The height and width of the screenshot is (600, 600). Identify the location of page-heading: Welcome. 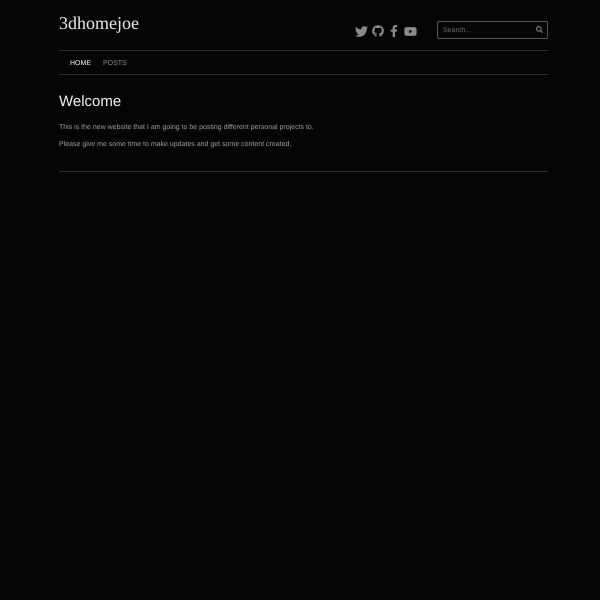
(90, 102).